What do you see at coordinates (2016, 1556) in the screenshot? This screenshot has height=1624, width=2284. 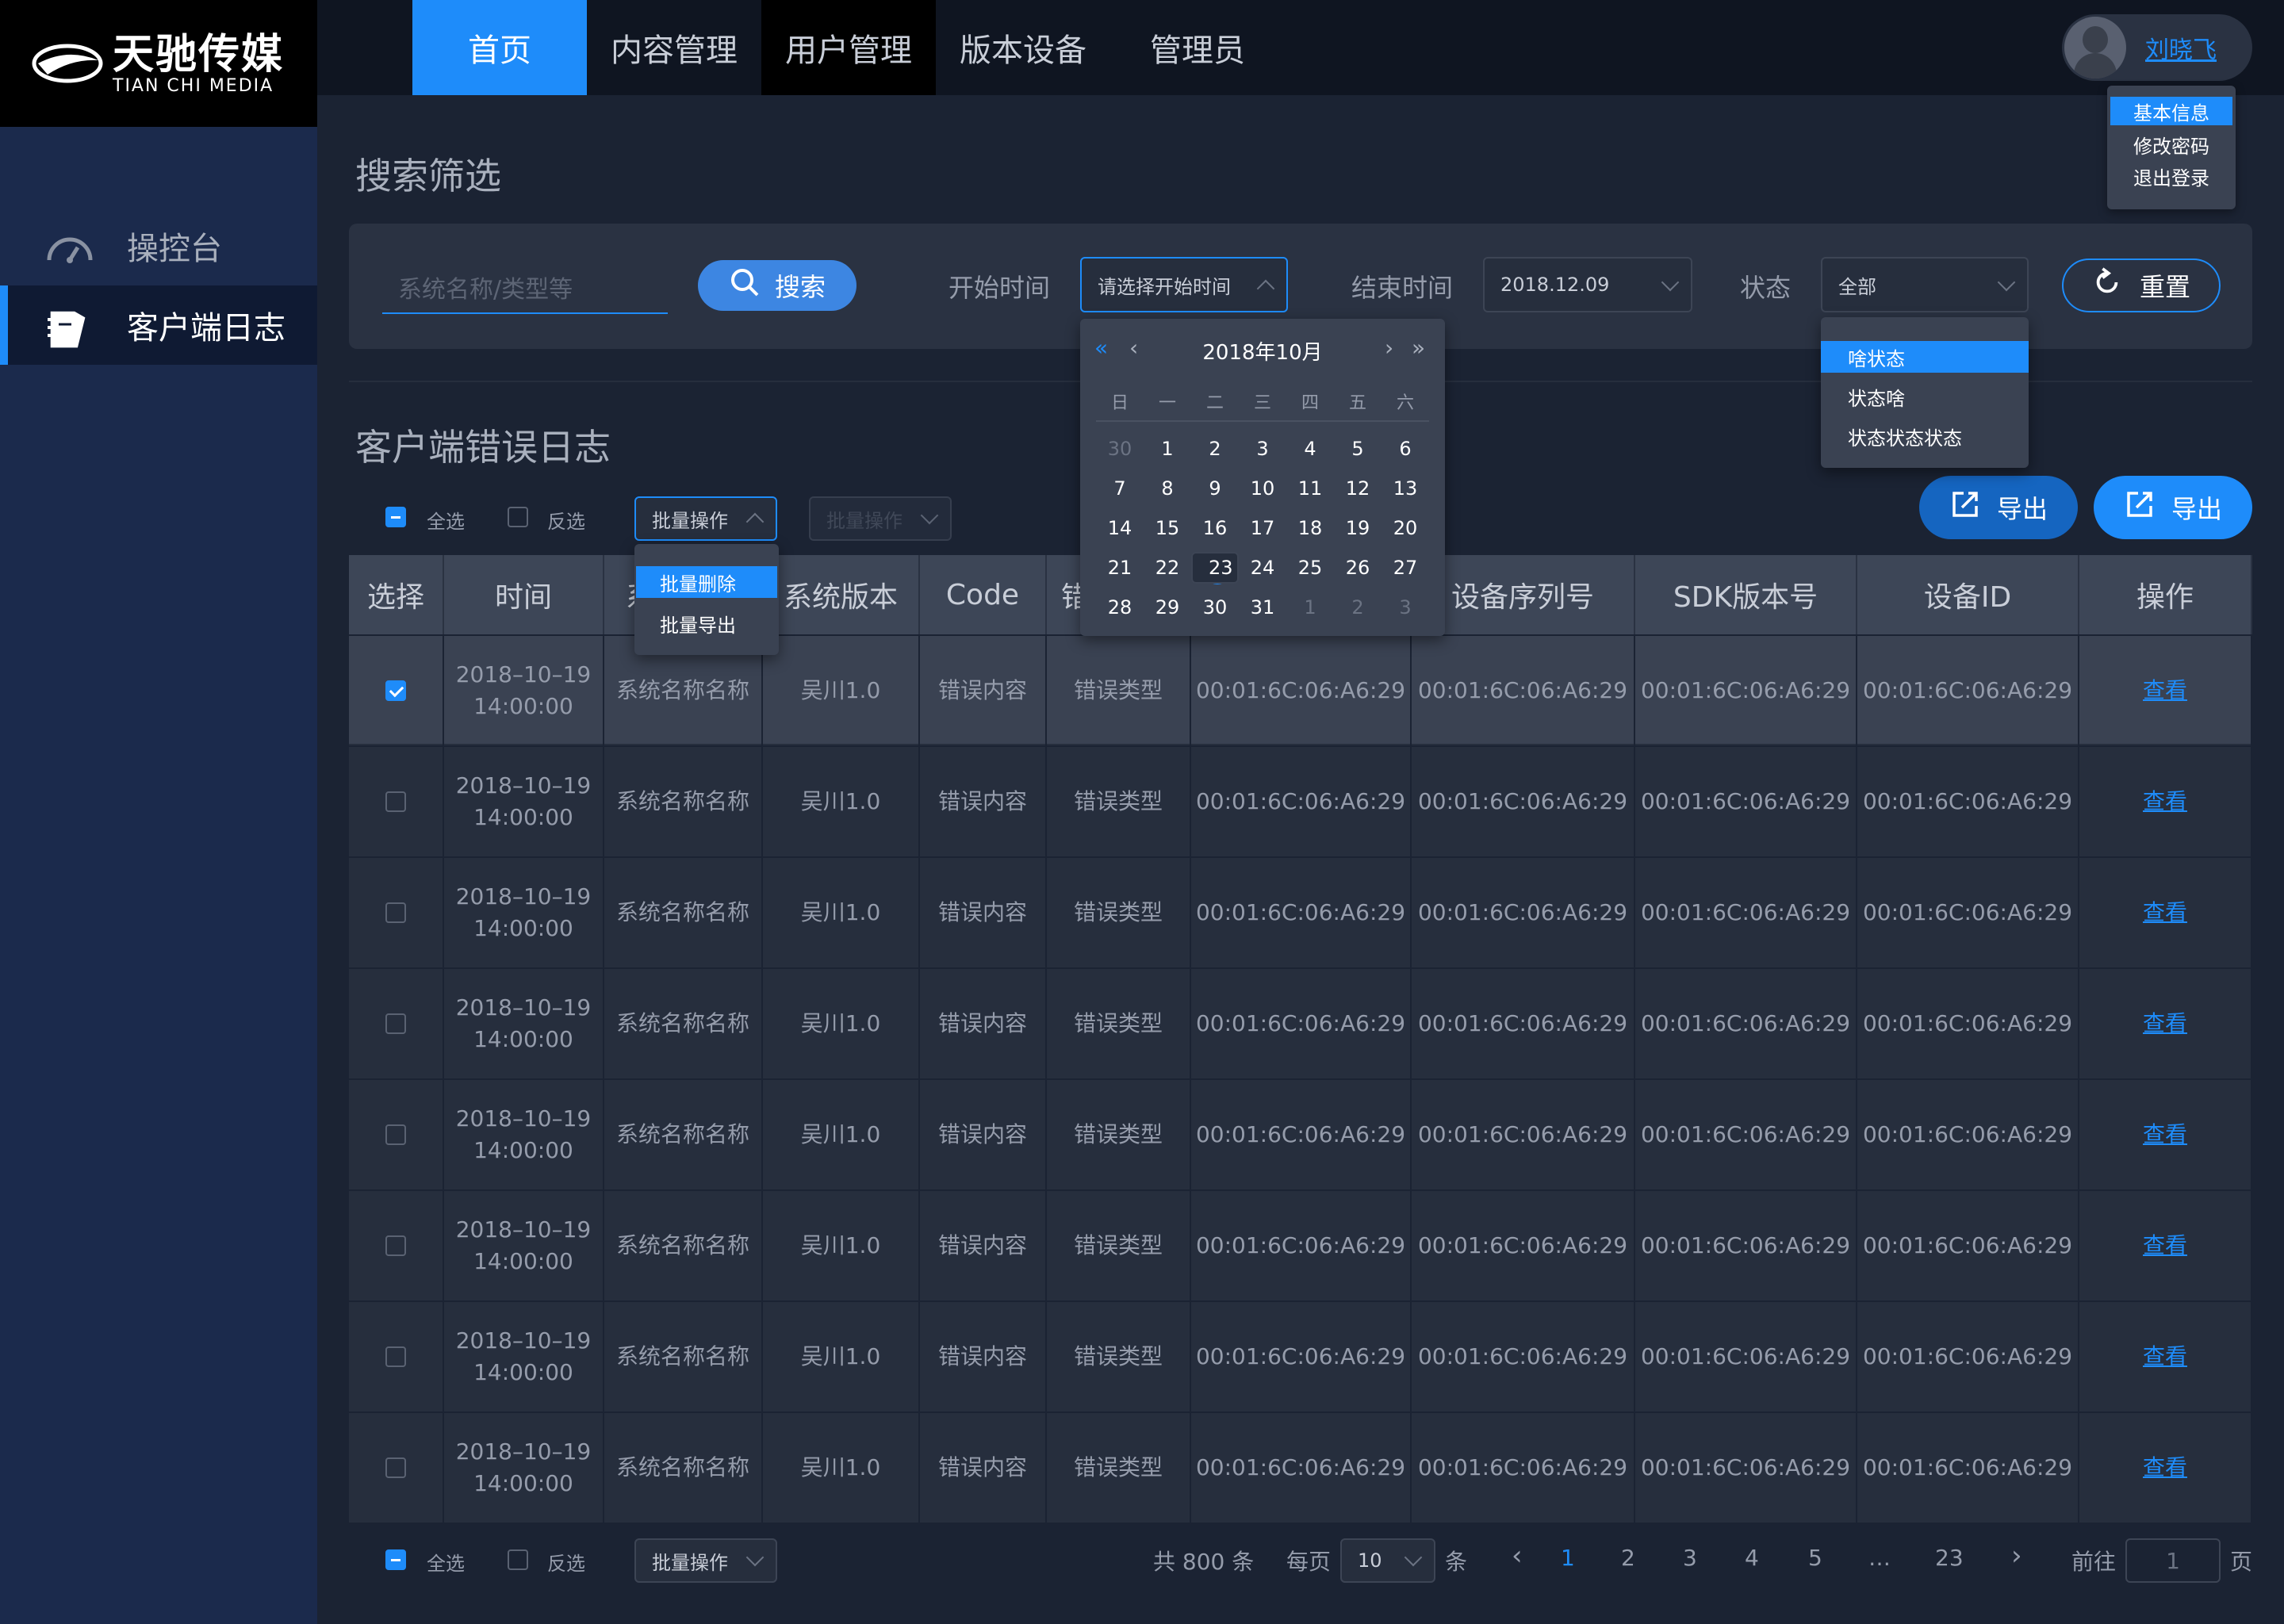 I see `pager-next-icon: ›` at bounding box center [2016, 1556].